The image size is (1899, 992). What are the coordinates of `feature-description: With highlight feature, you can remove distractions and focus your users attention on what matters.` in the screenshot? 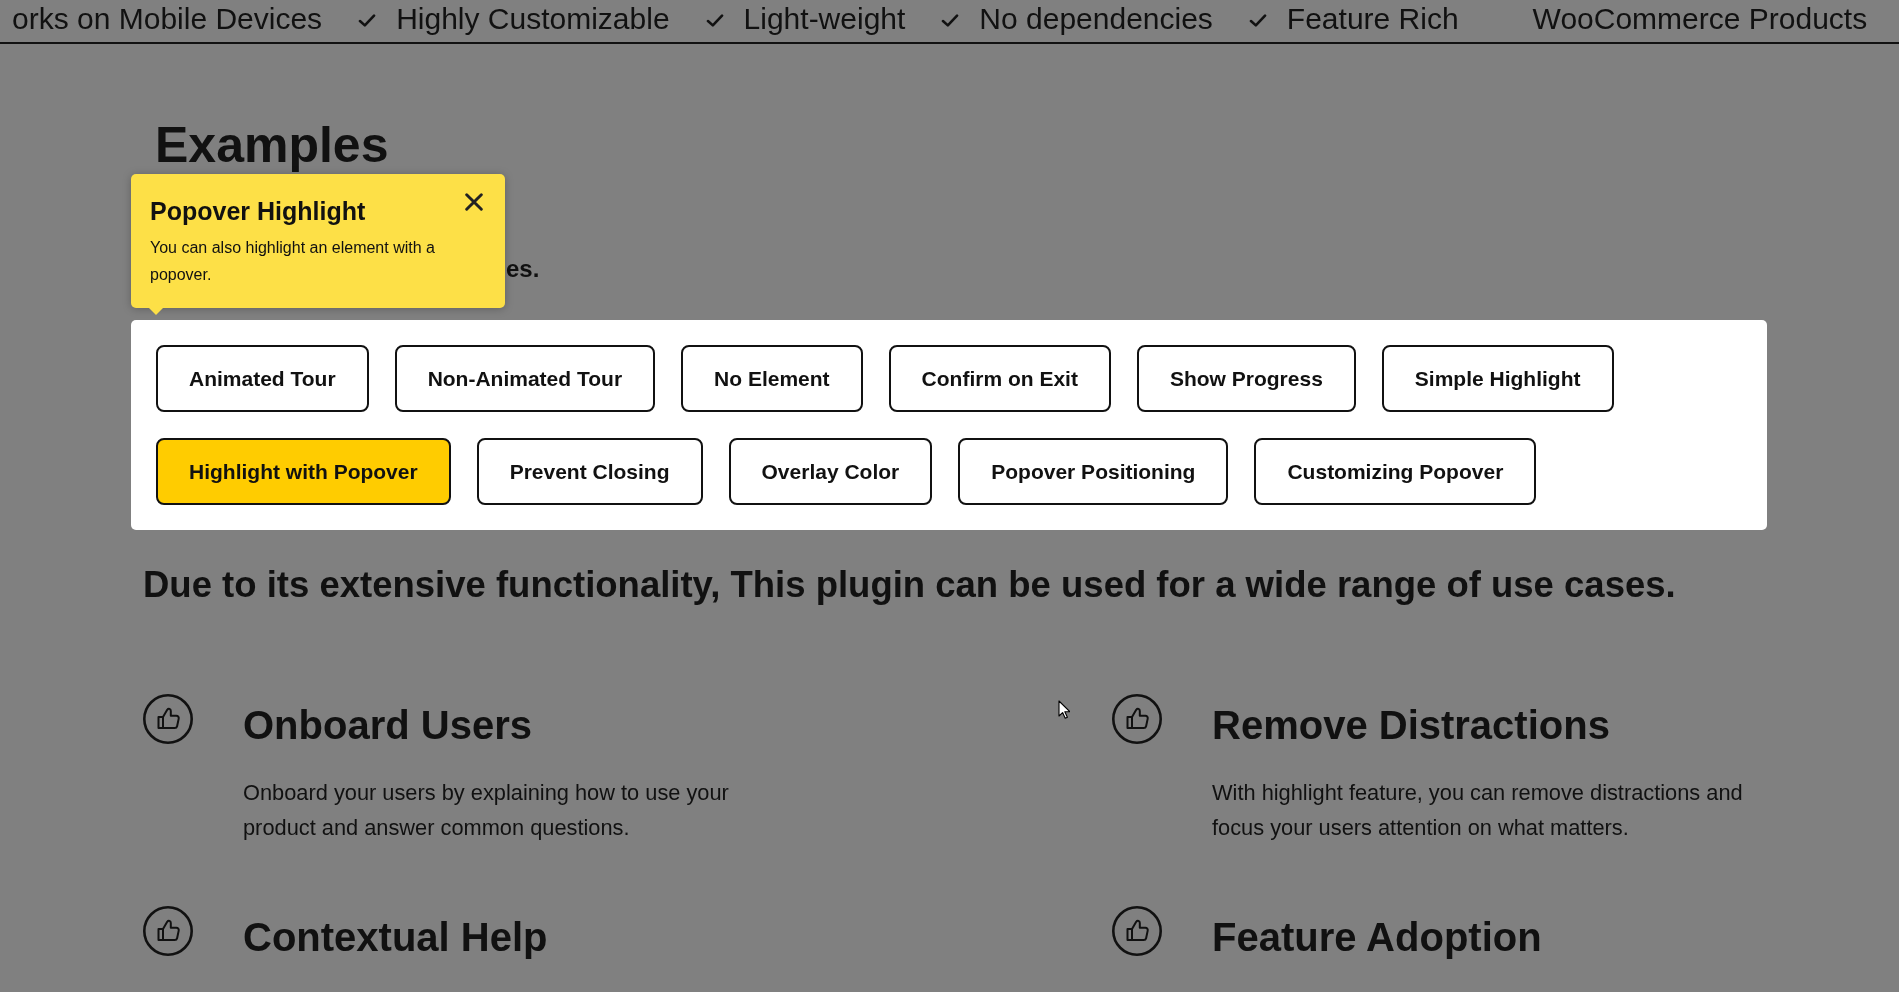 It's located at (1478, 810).